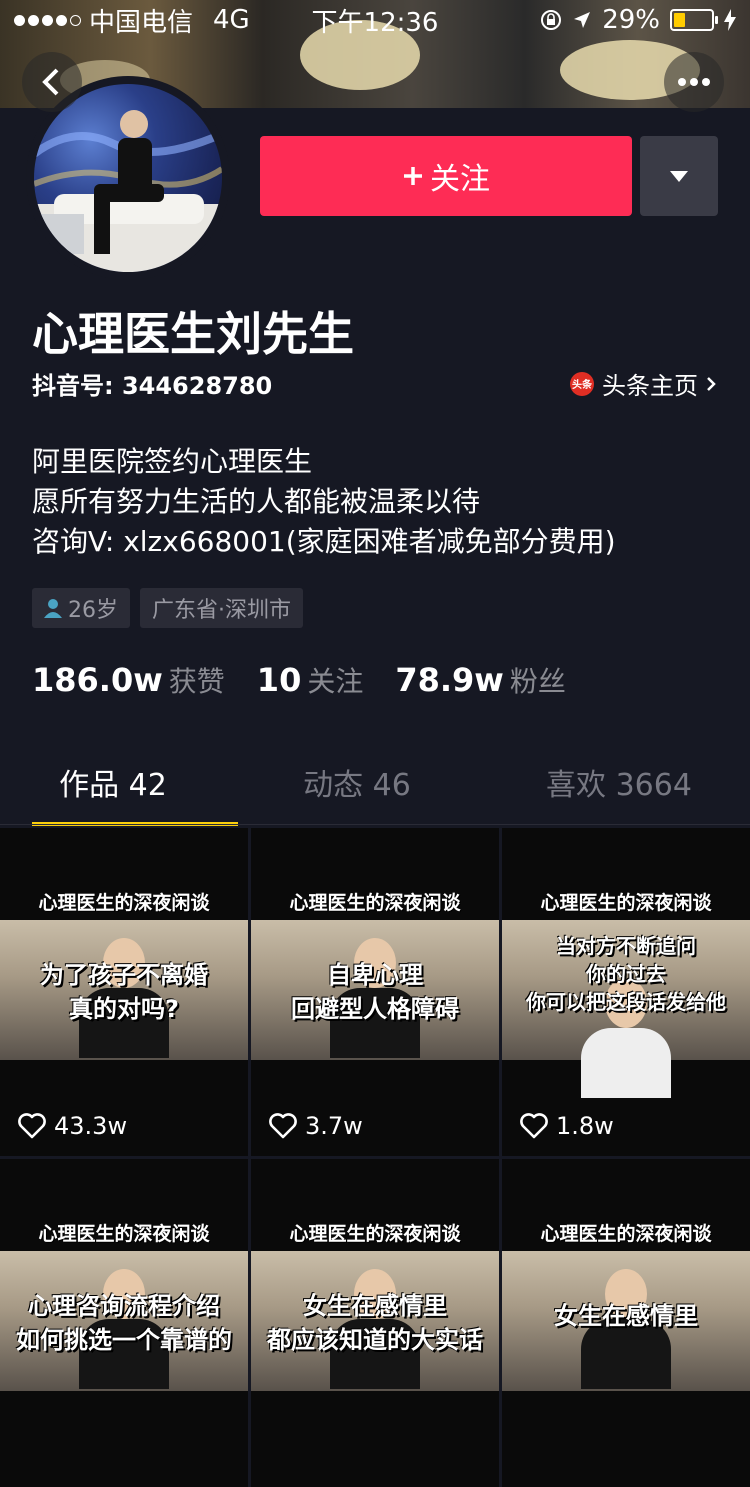  What do you see at coordinates (334, 1126) in the screenshot?
I see `video-likes-count: 3.7w` at bounding box center [334, 1126].